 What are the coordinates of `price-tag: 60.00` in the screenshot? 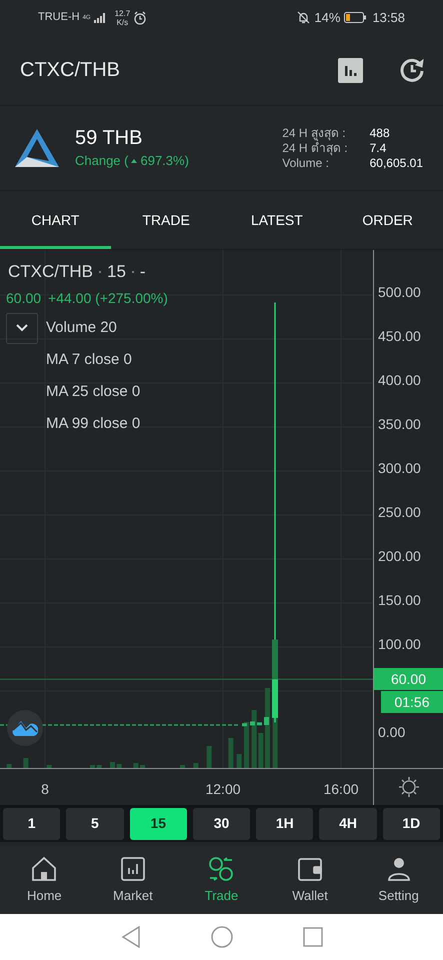 It's located at (408, 679).